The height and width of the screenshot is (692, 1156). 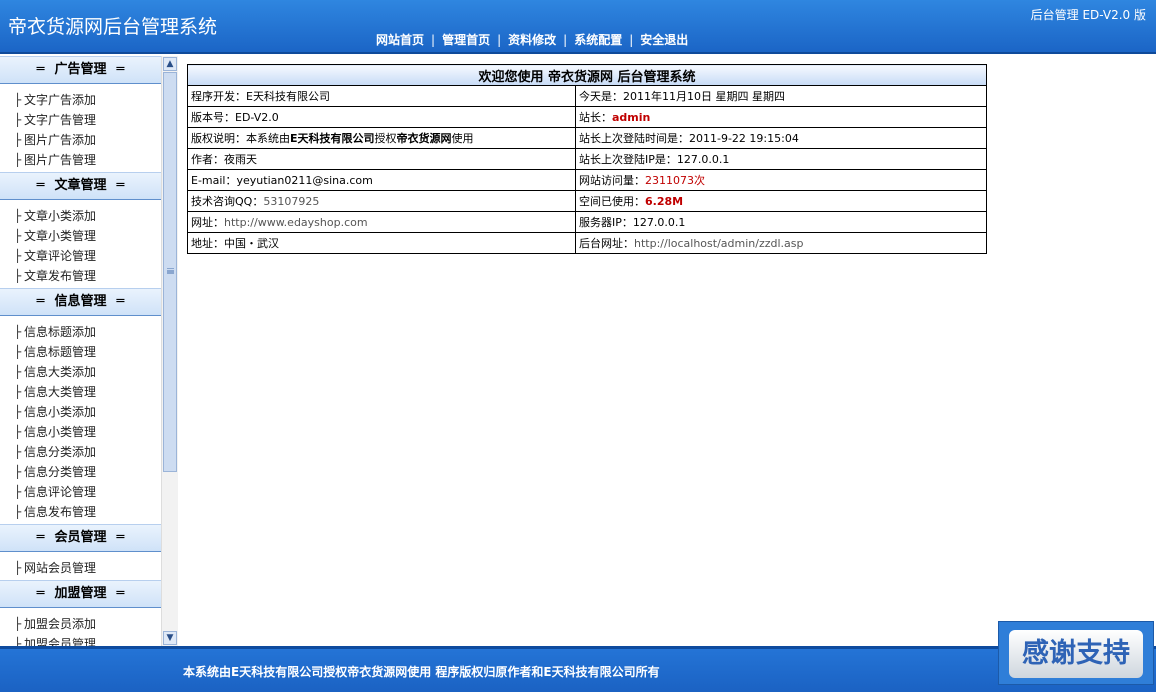 I want to click on thanks-badge: 感谢支持, so click(x=1076, y=653).